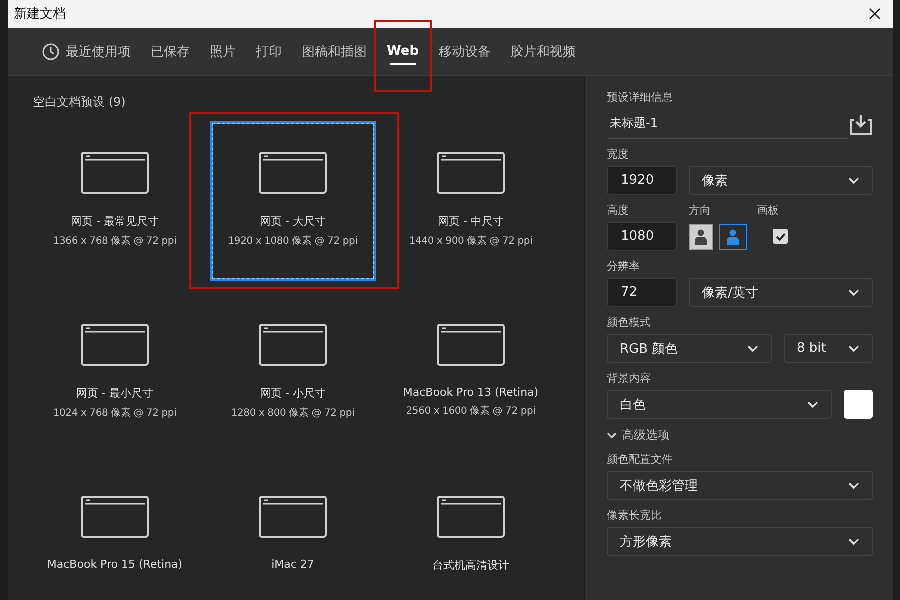 This screenshot has width=900, height=600. What do you see at coordinates (293, 413) in the screenshot?
I see `preset-size: 1280 x 800 像素 @ 72 ppi` at bounding box center [293, 413].